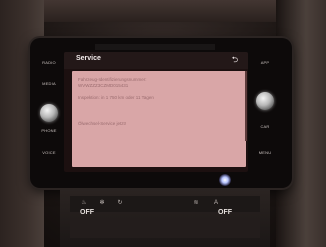  Describe the element at coordinates (265, 111) in the screenshot. I see `right-hardware-panel: APP CAR MENU` at that location.